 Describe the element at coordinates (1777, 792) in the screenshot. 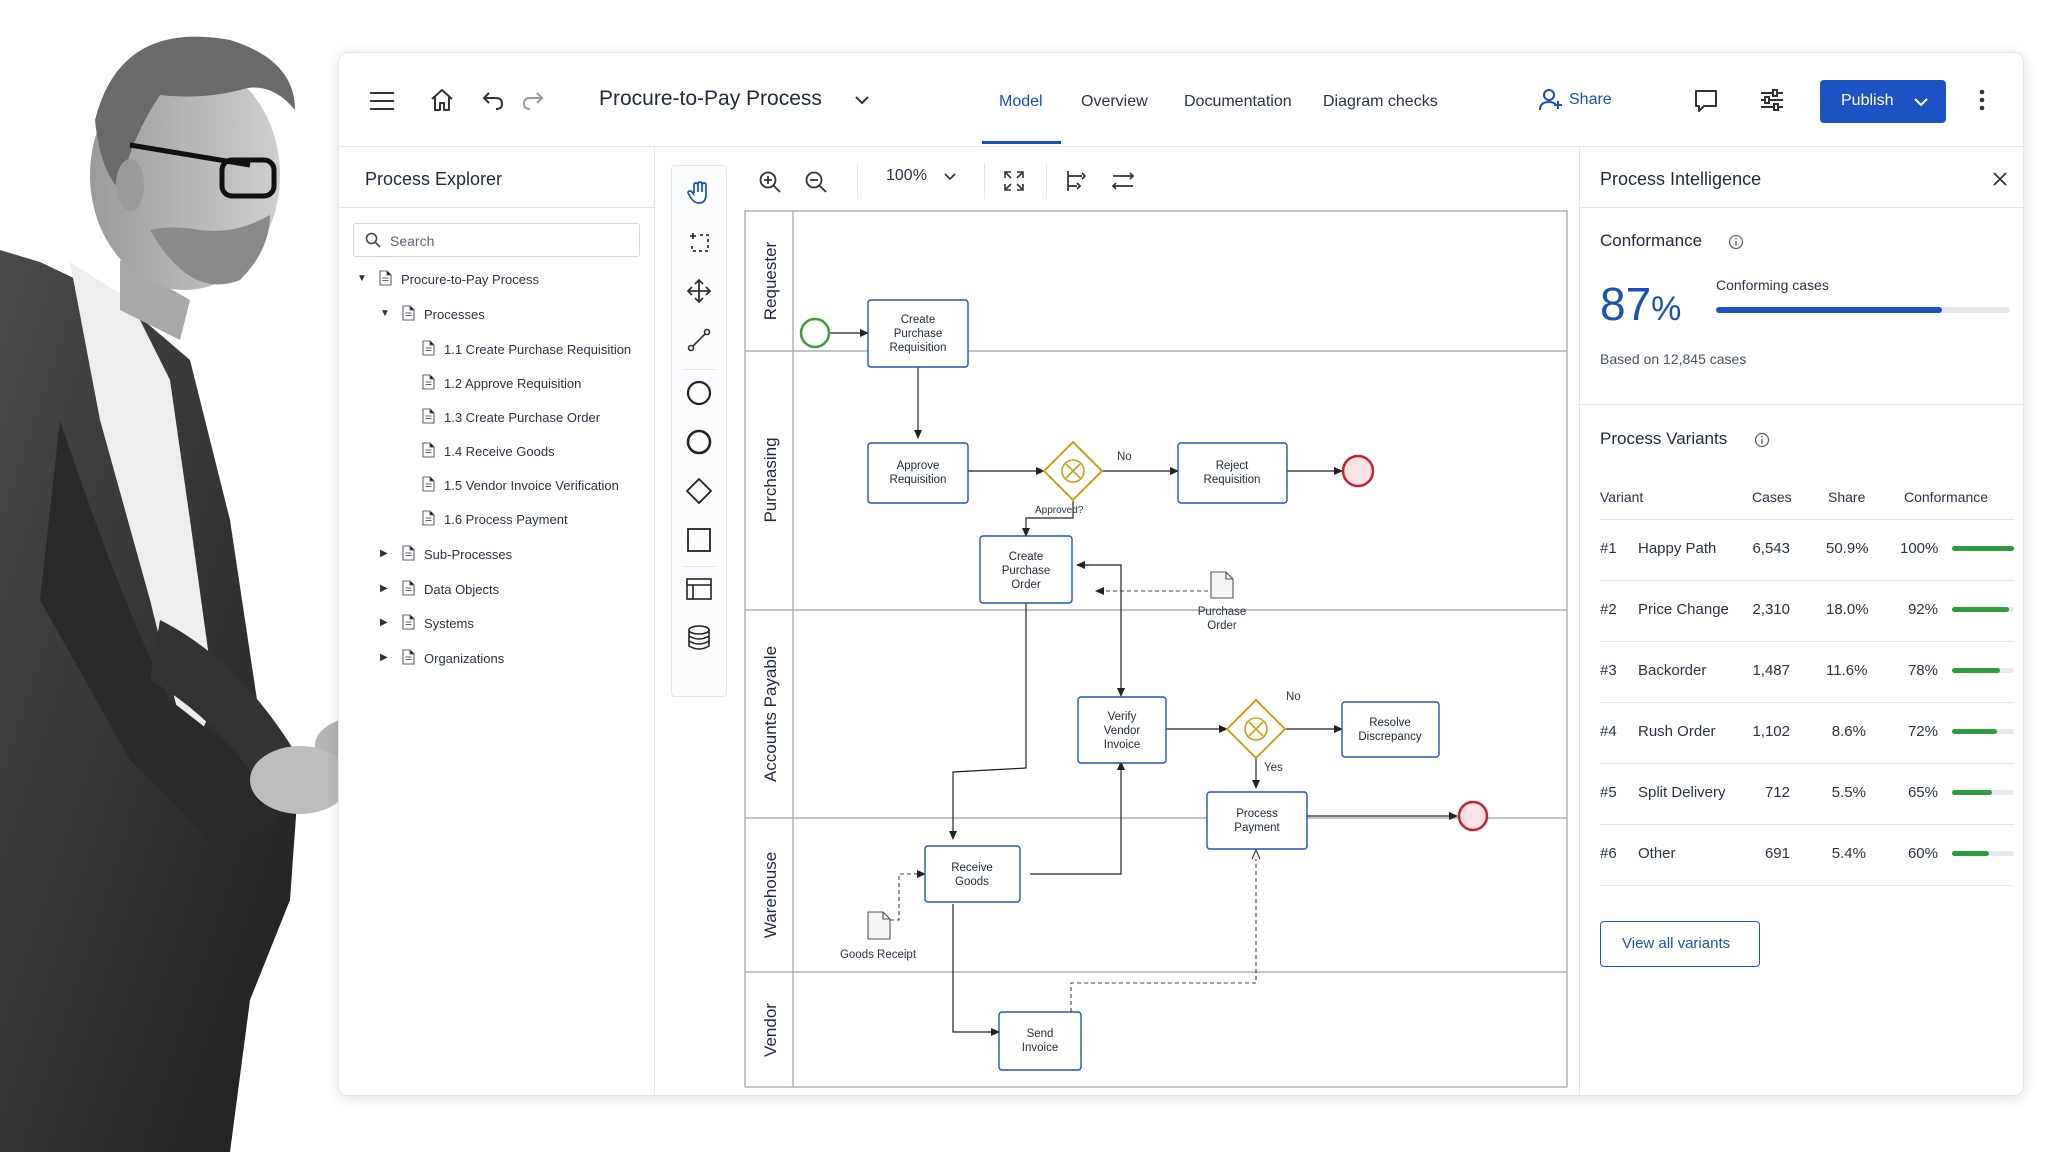

I see `variant-cases: 712` at that location.